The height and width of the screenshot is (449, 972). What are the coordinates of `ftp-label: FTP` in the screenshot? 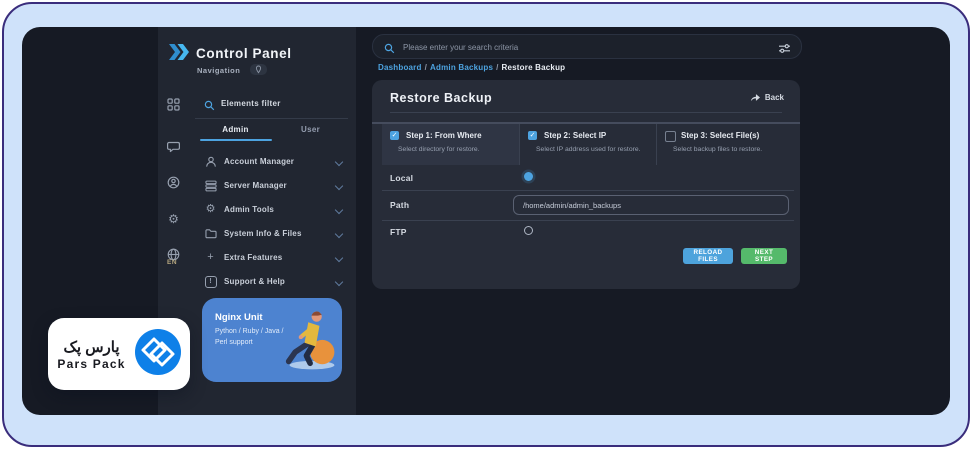 It's located at (398, 232).